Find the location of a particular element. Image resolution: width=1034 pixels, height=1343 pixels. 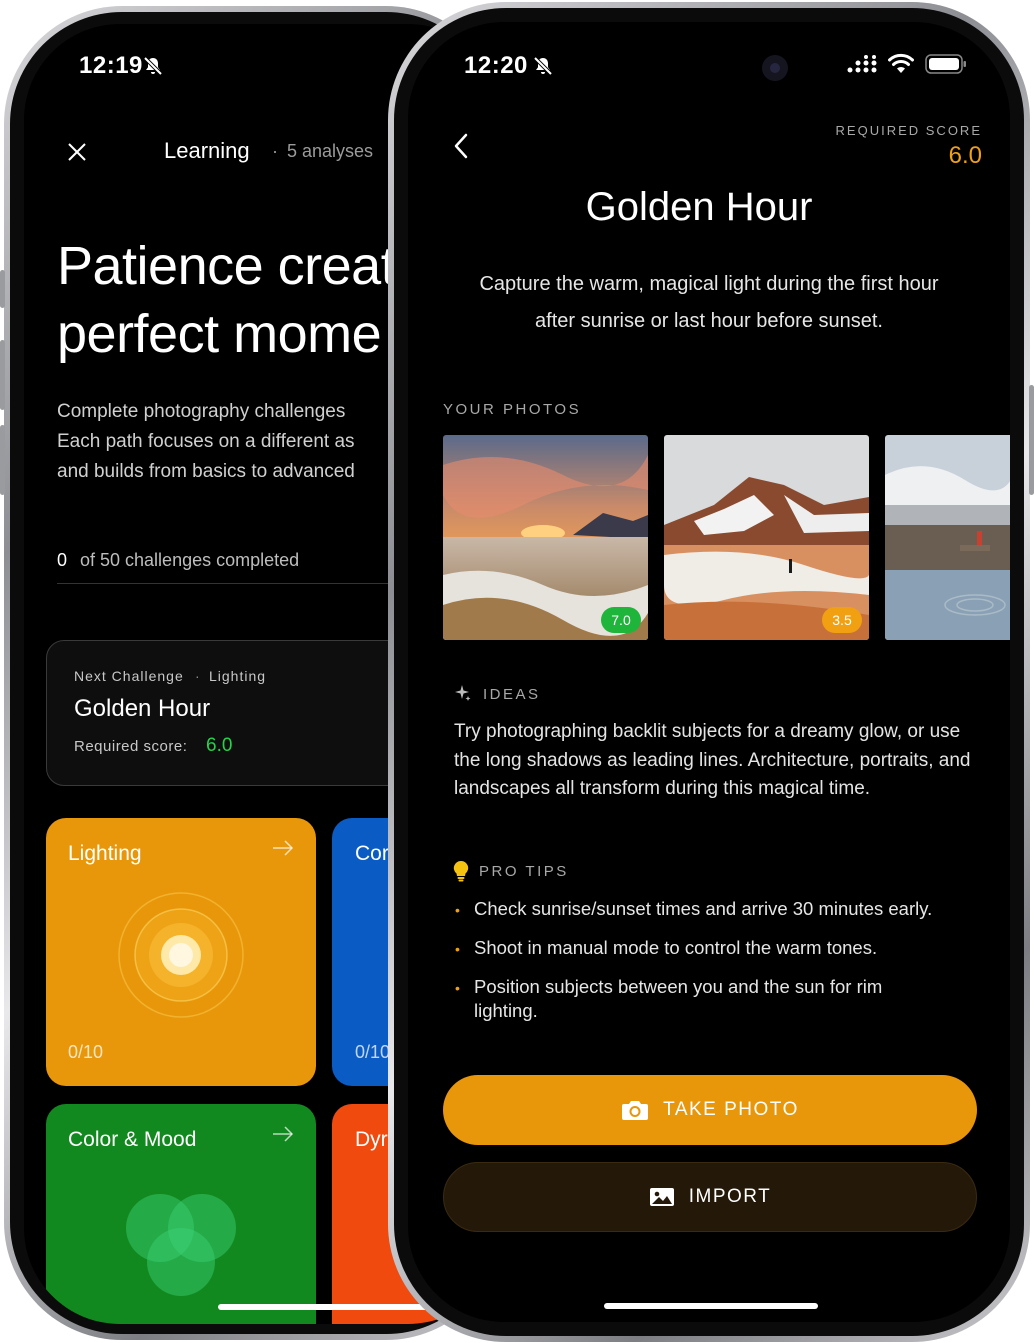

hero-line-1: Patience creat is located at coordinates (226, 266).